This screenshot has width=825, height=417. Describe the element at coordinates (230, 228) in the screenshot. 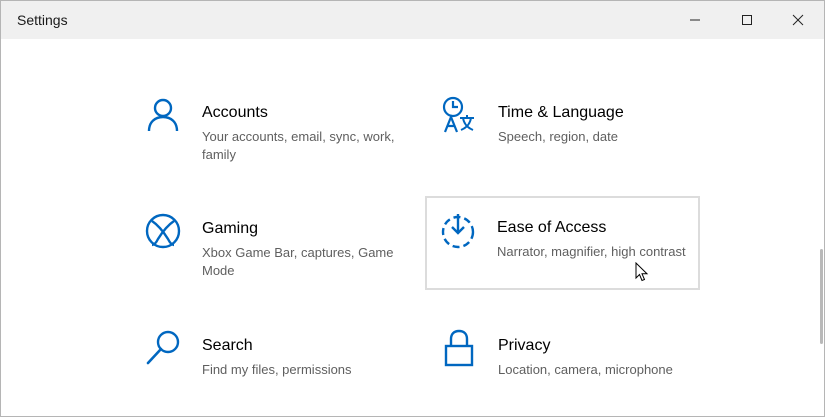

I see `tile-name: Gaming` at that location.